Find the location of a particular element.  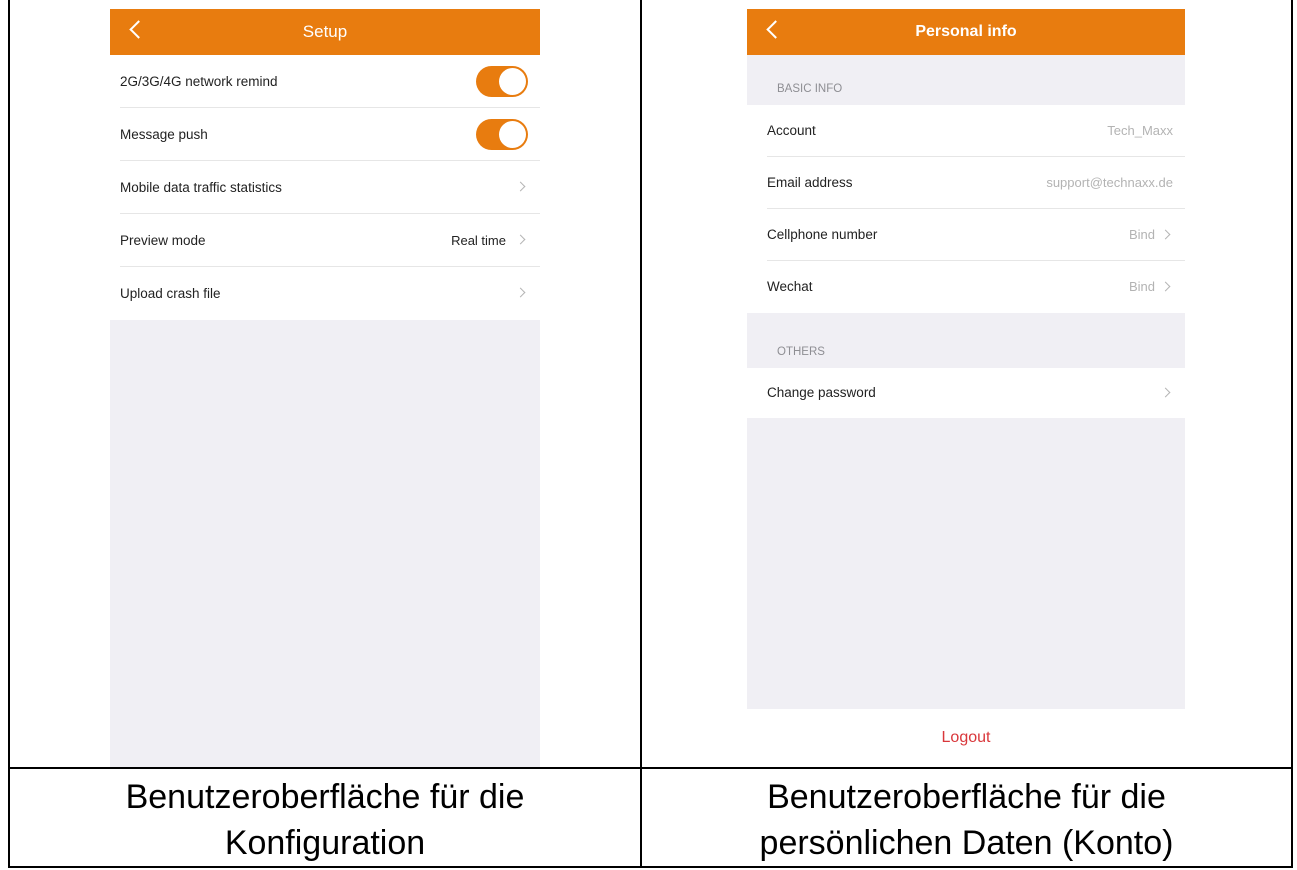

logout-button: Logout is located at coordinates (966, 738).